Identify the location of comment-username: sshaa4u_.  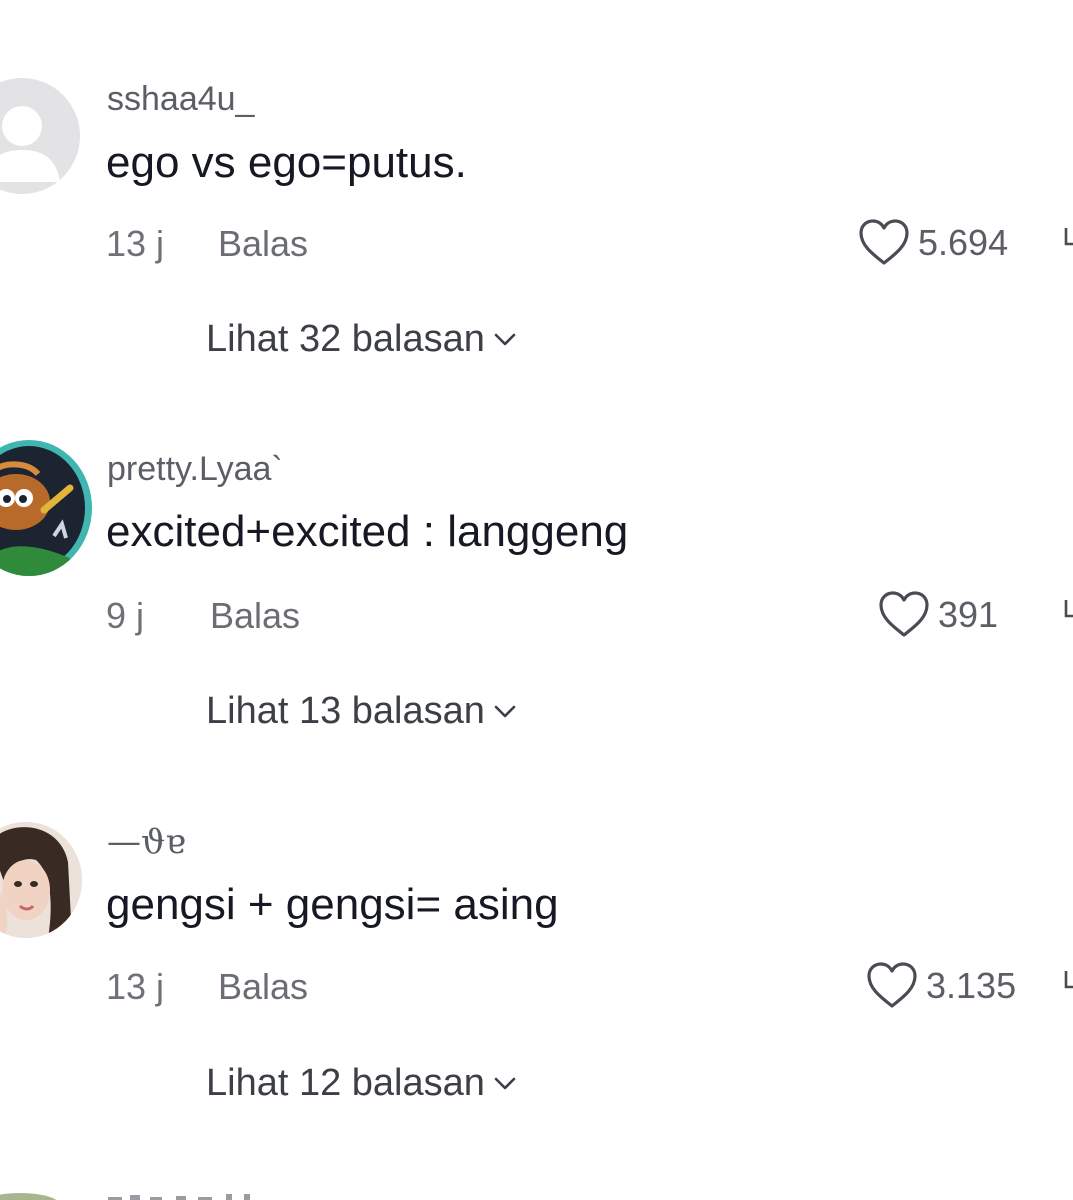
(180, 99).